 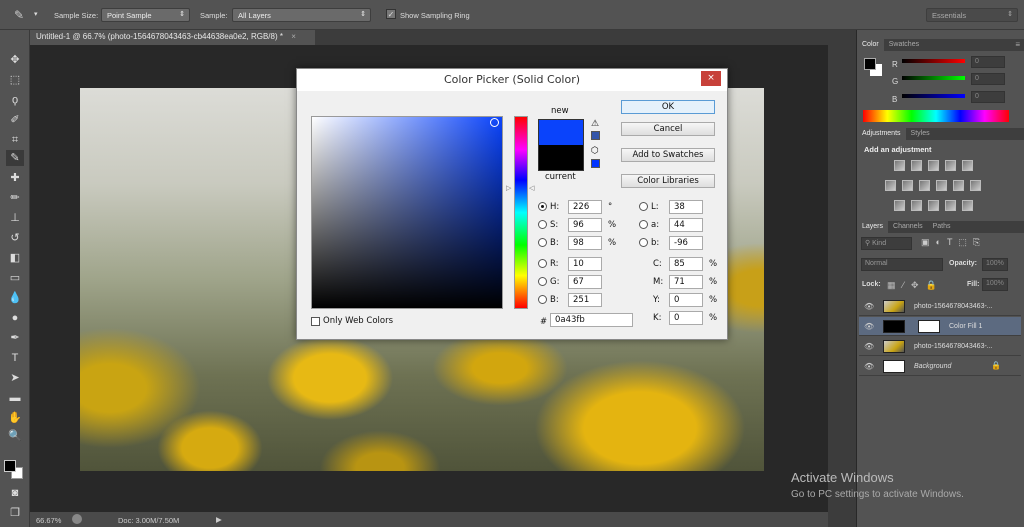 What do you see at coordinates (933, 165) in the screenshot?
I see `curves-icon` at bounding box center [933, 165].